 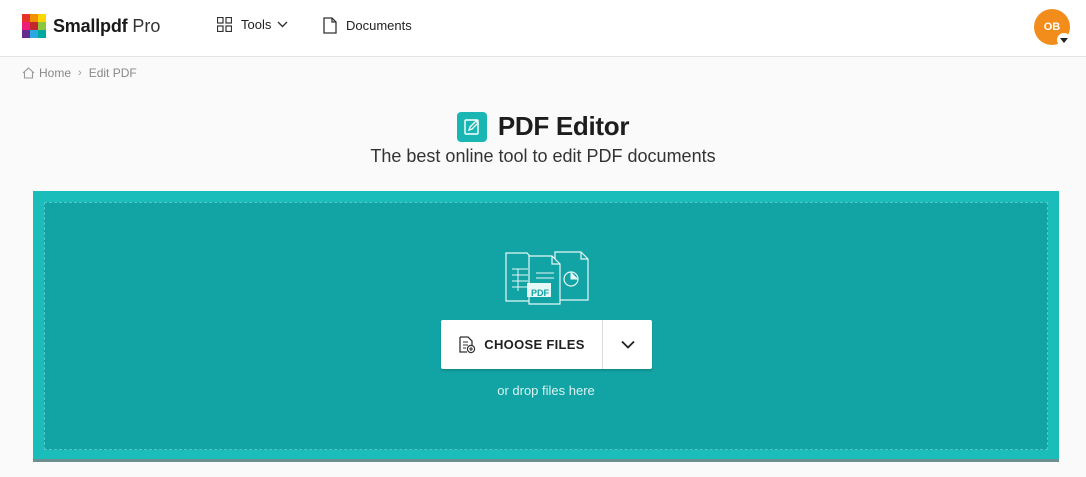 What do you see at coordinates (28, 73) in the screenshot?
I see `home-icon` at bounding box center [28, 73].